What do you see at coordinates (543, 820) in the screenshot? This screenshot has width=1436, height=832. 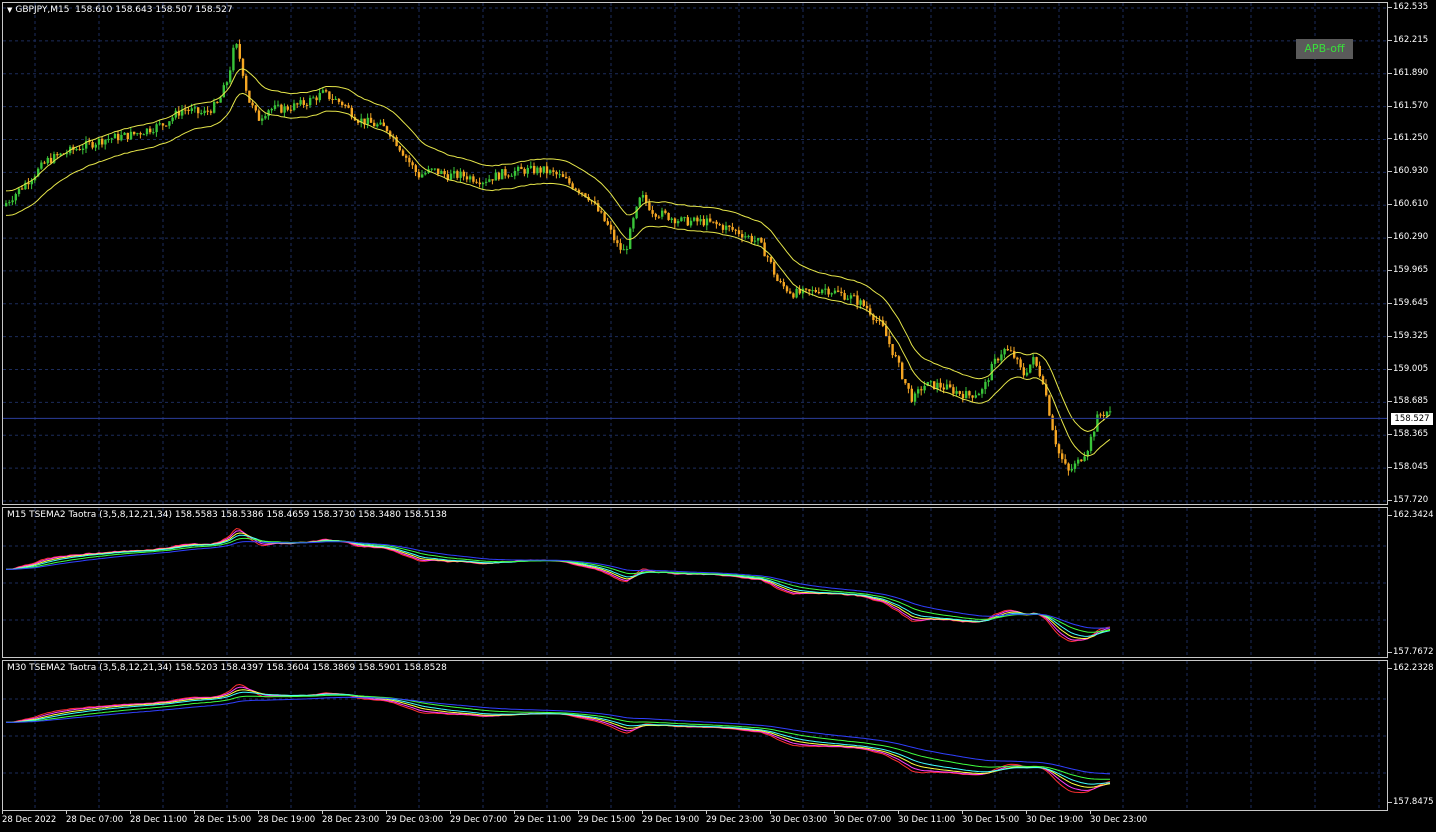 I see `time-label: 29 Dec 11:00` at bounding box center [543, 820].